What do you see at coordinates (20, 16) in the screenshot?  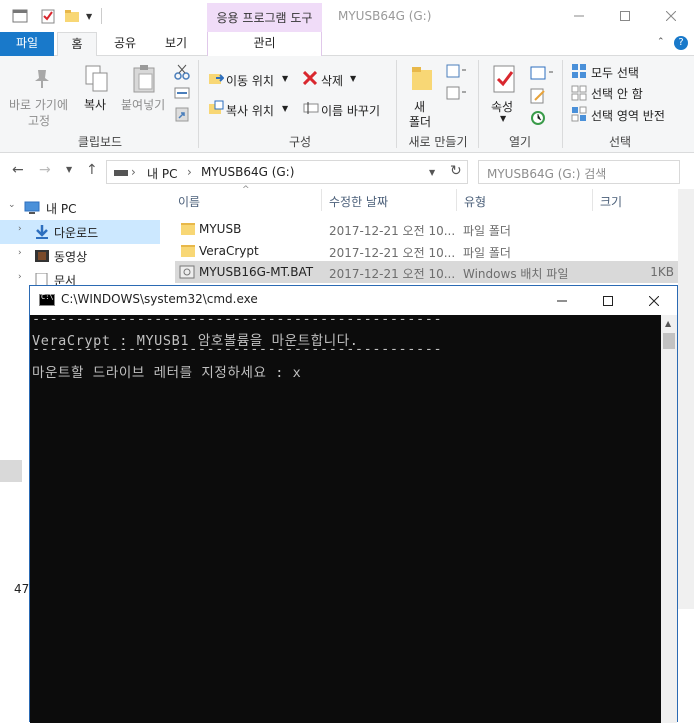 I see `system-menu-icon` at bounding box center [20, 16].